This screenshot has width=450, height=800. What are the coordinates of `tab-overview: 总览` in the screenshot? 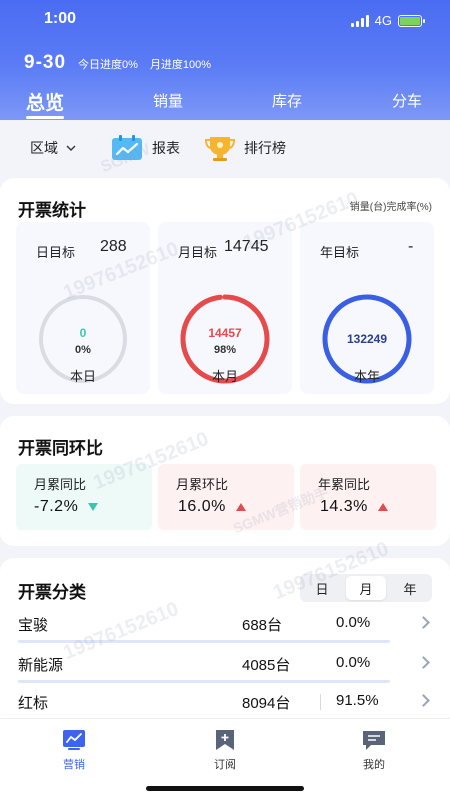 It's located at (45, 101).